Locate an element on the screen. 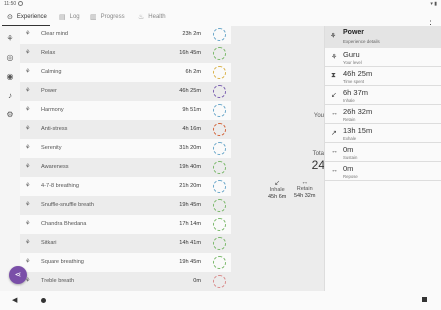  recents-icon is located at coordinates (424, 299).